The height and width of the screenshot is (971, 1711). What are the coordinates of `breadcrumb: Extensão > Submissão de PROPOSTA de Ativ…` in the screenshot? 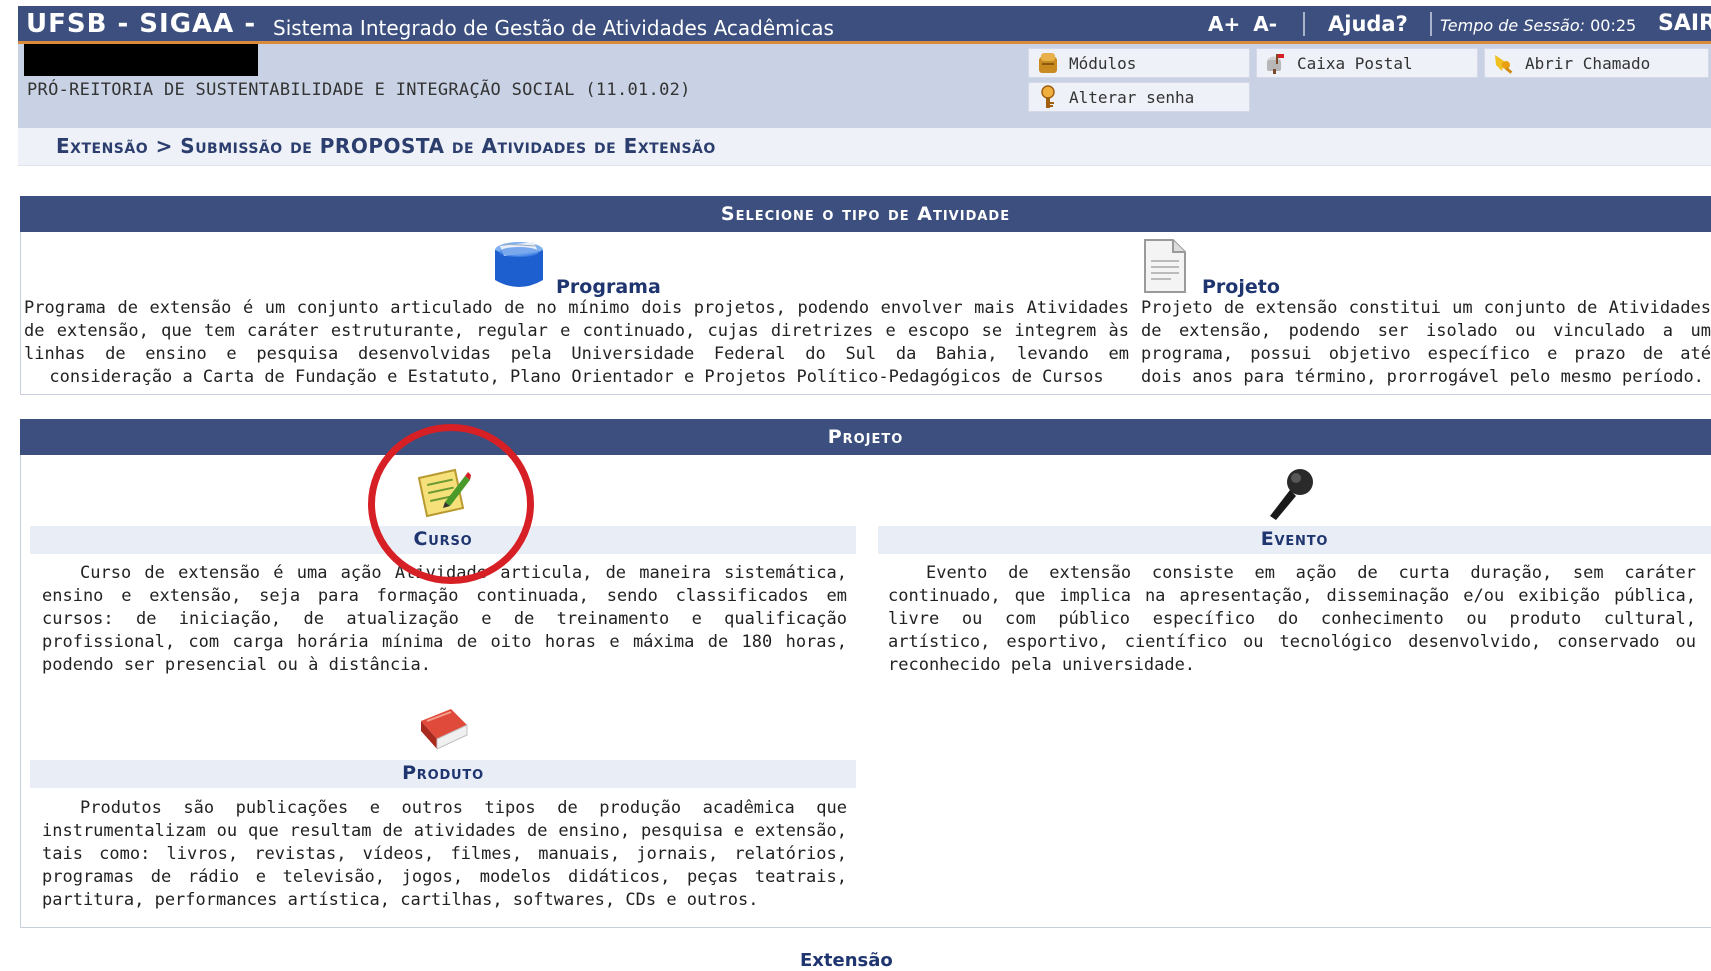 It's located at (864, 147).